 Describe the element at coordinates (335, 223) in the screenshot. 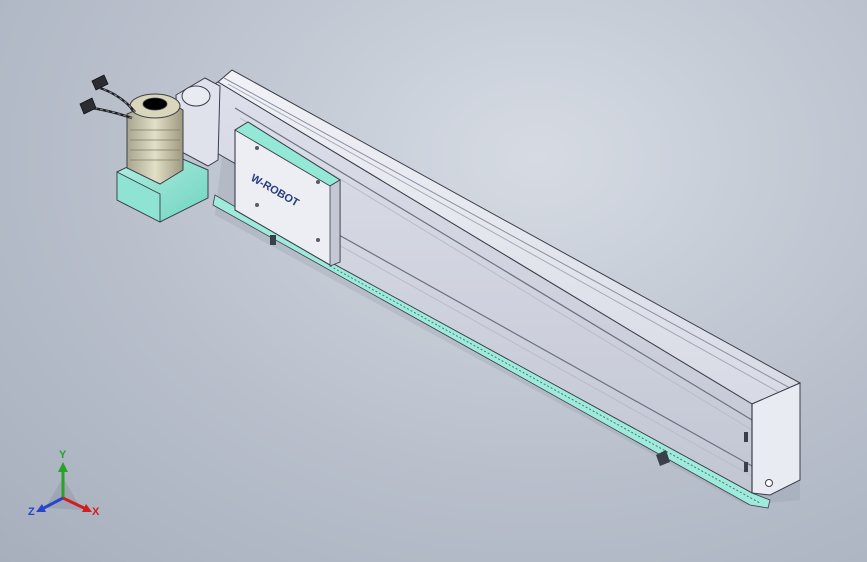

I see `carriage-side` at that location.